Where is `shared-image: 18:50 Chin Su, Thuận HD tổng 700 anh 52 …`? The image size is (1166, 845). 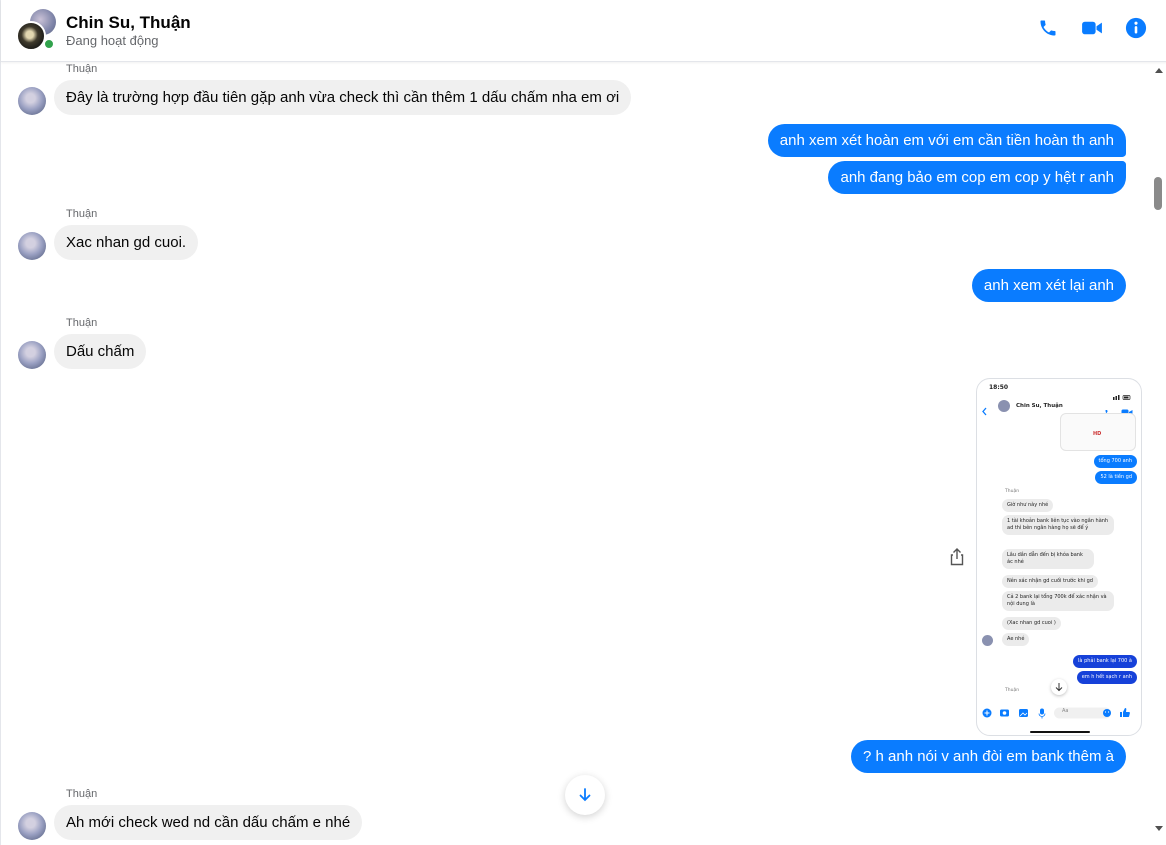
shared-image: 18:50 Chin Su, Thuận HD tổng 700 anh 52 … is located at coordinates (1059, 557).